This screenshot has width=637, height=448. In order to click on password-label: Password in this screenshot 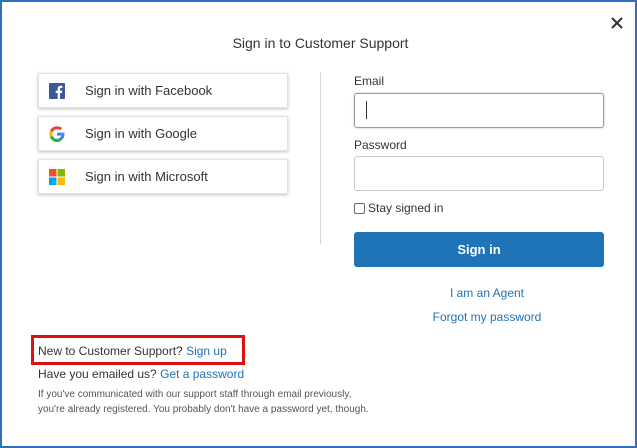, I will do `click(380, 145)`.